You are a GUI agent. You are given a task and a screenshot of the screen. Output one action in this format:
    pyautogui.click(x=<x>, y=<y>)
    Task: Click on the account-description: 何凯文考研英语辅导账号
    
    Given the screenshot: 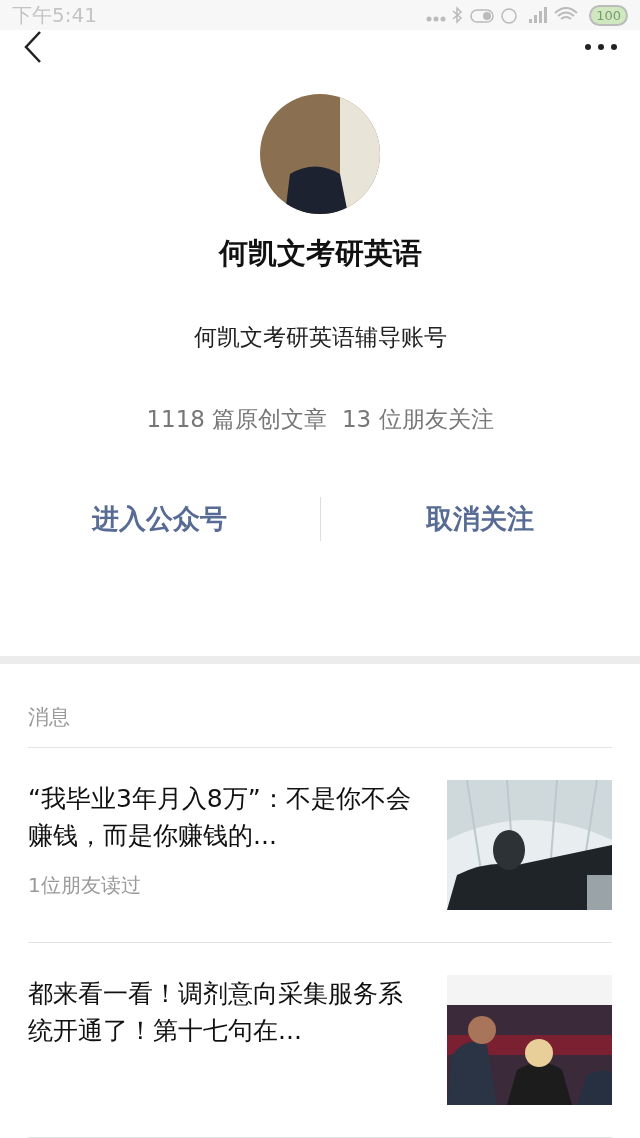 What is the action you would take?
    pyautogui.click(x=320, y=337)
    